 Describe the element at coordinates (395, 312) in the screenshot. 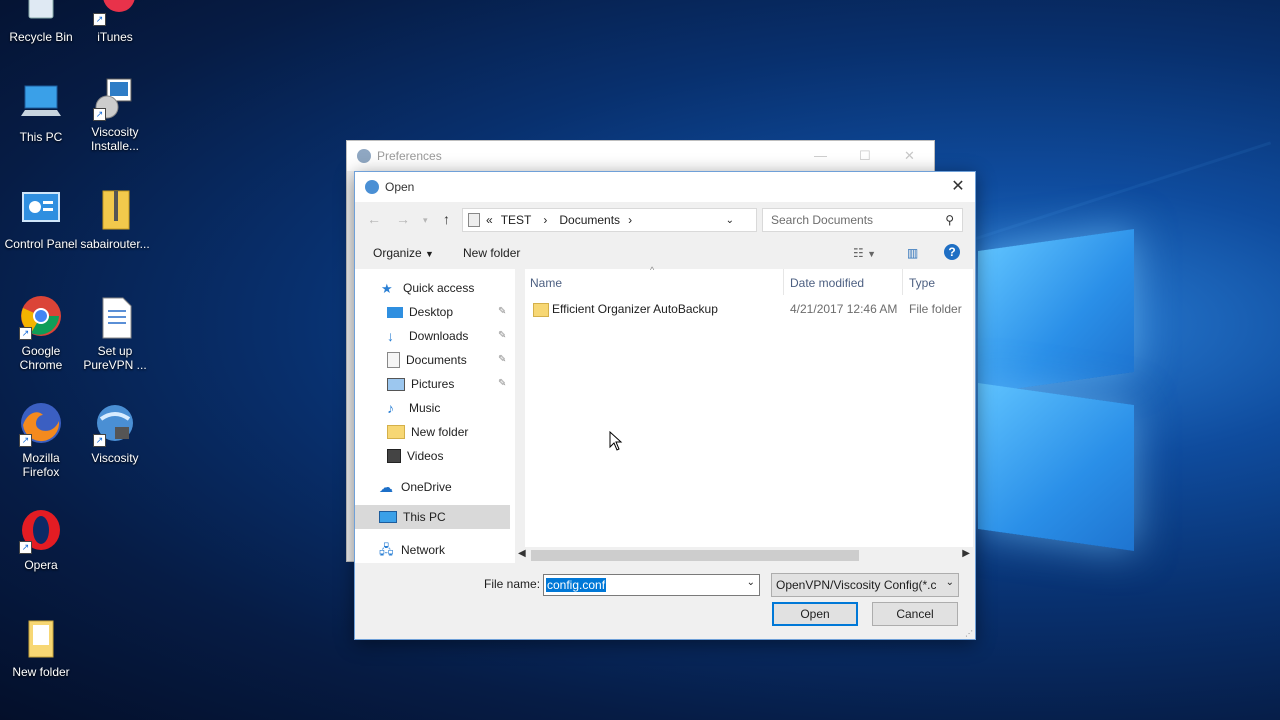

I see `desktop-icon` at that location.